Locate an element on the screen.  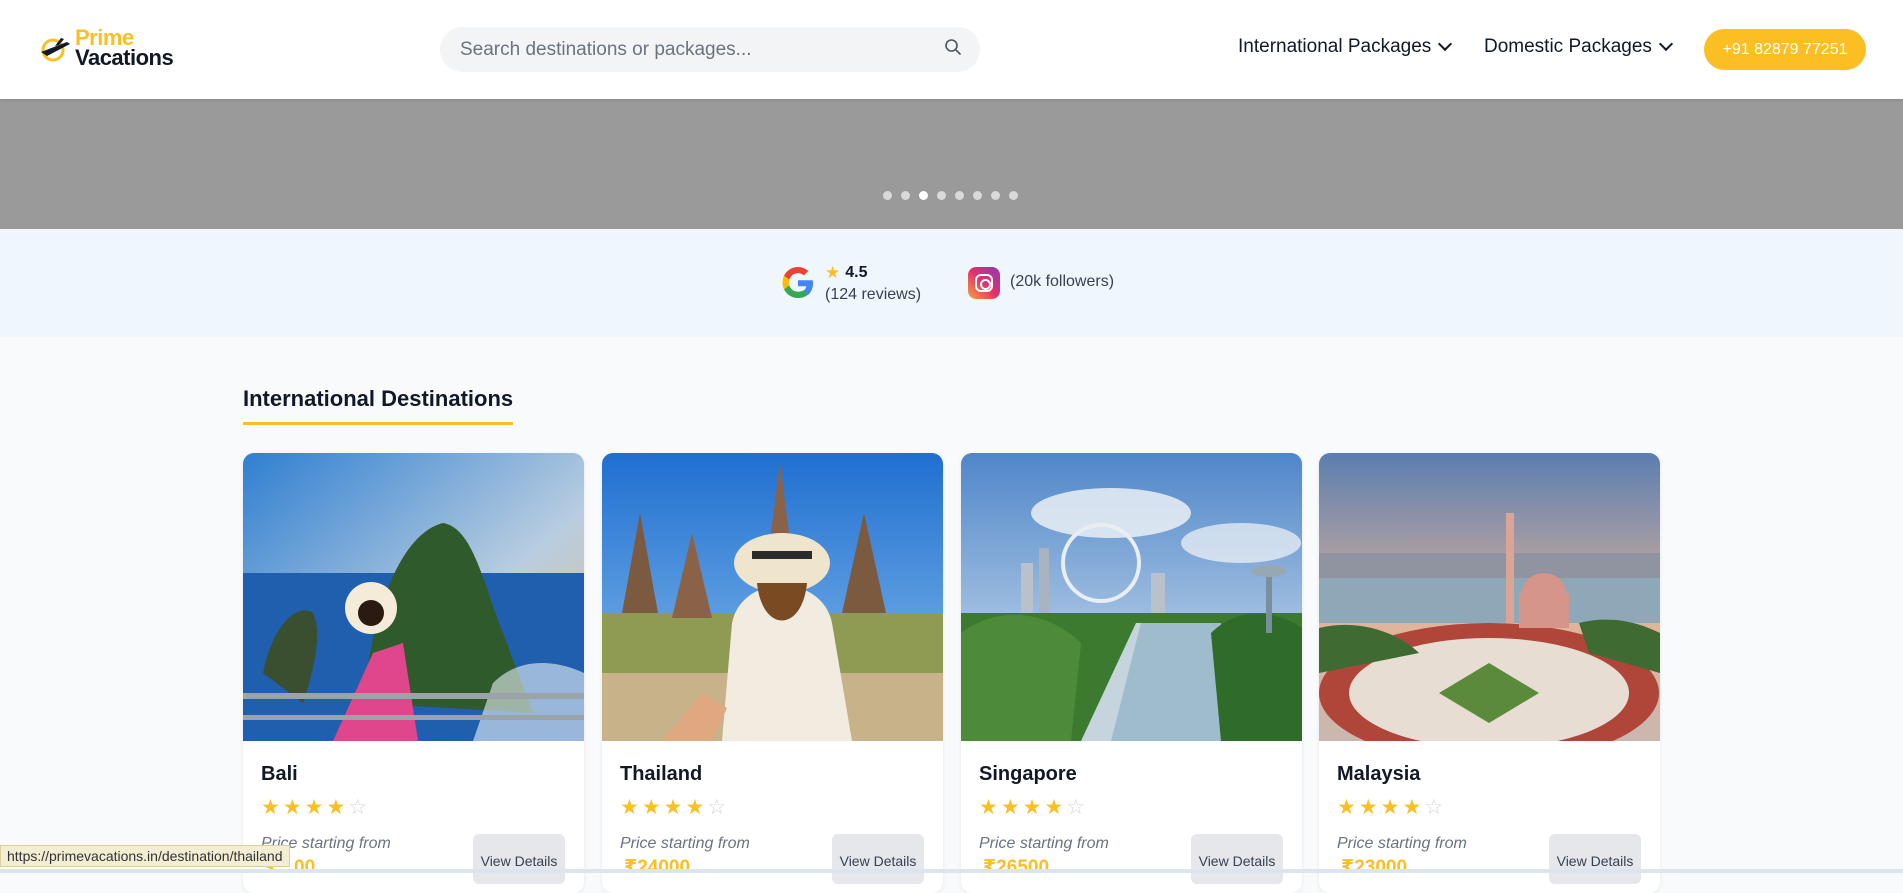
rating-value: 4.5 is located at coordinates (856, 272).